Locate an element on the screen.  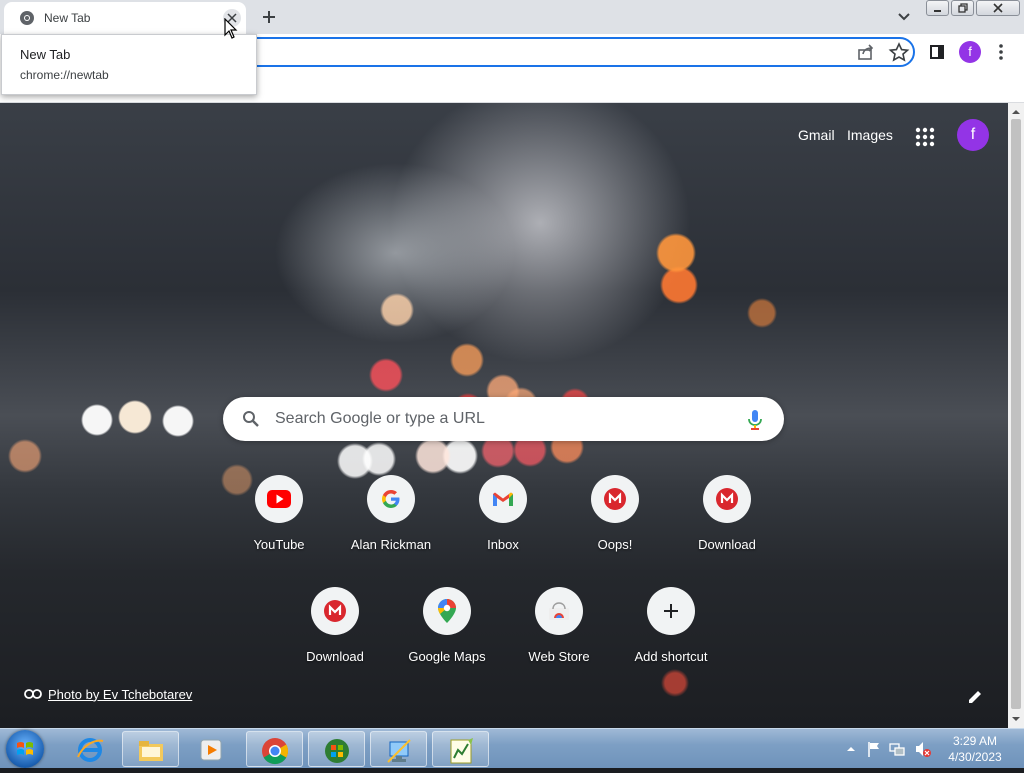
show-hidden-icons-arrow-icon is located at coordinates (851, 749).